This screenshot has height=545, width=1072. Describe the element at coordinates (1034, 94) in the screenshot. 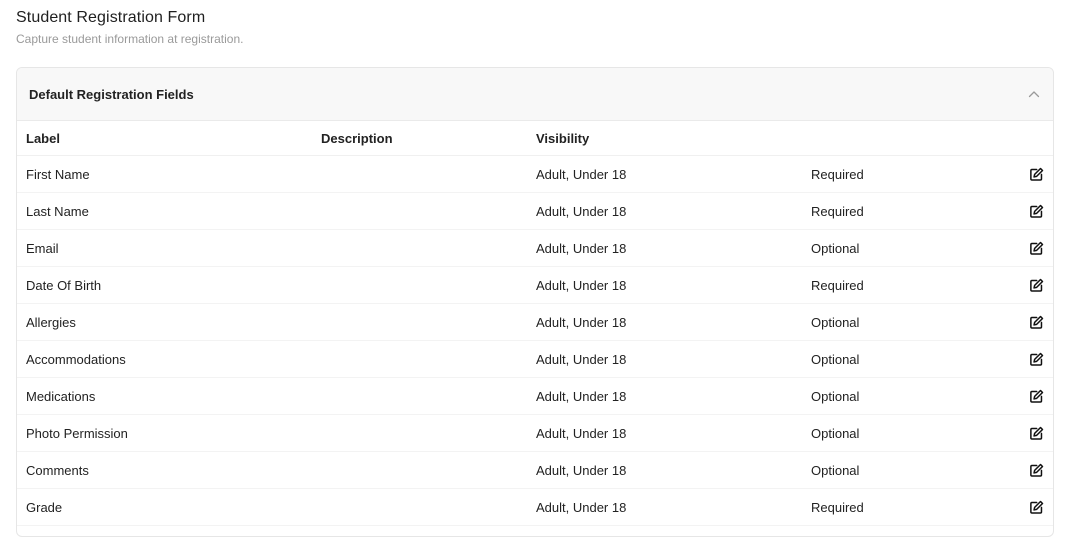

I see `chevron-up-icon` at that location.